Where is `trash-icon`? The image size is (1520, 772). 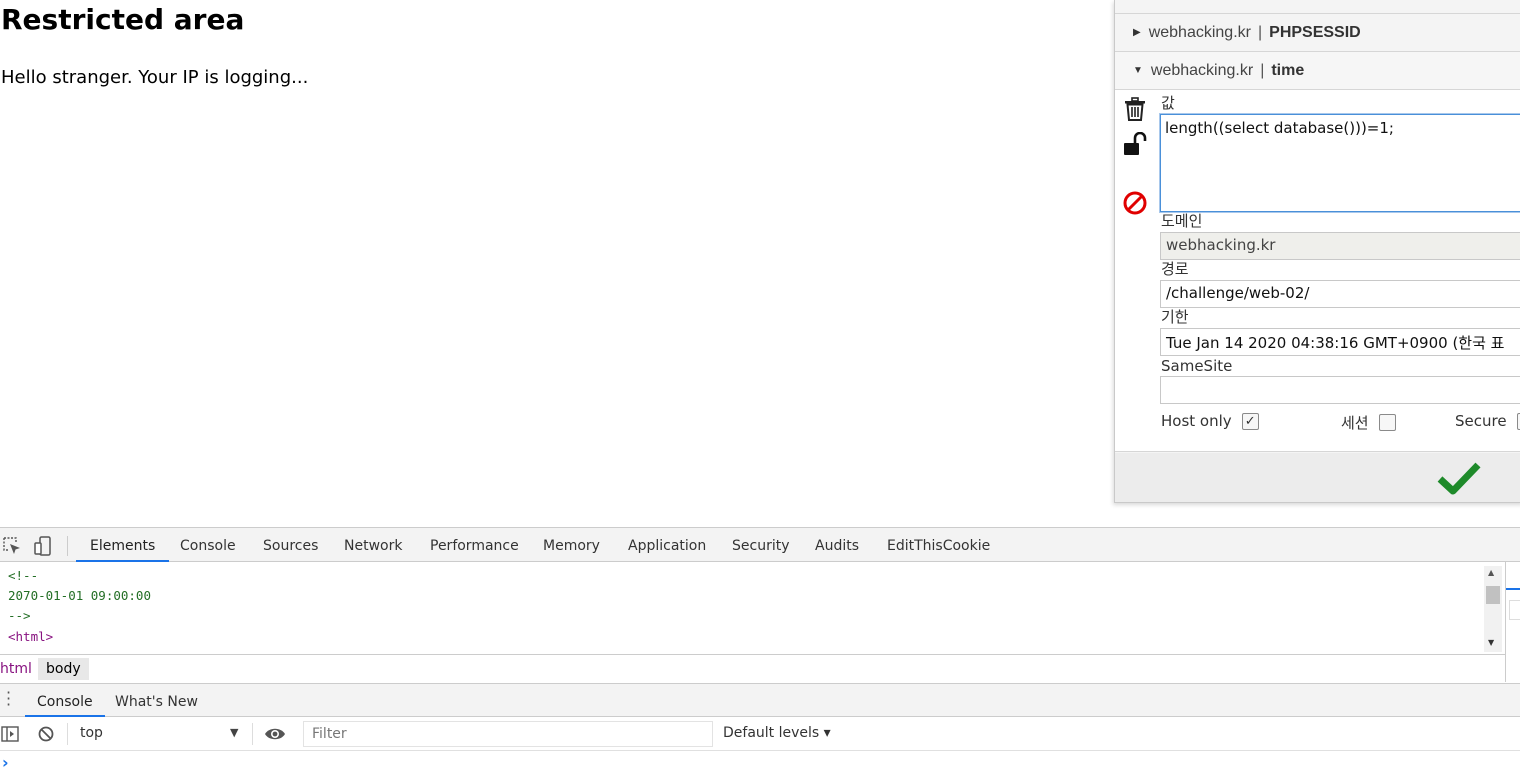 trash-icon is located at coordinates (1135, 109).